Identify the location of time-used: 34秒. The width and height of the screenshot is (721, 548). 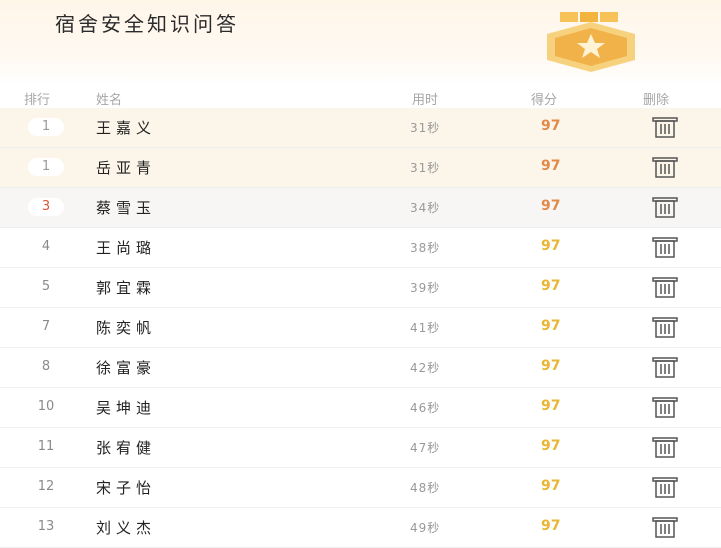
(425, 208).